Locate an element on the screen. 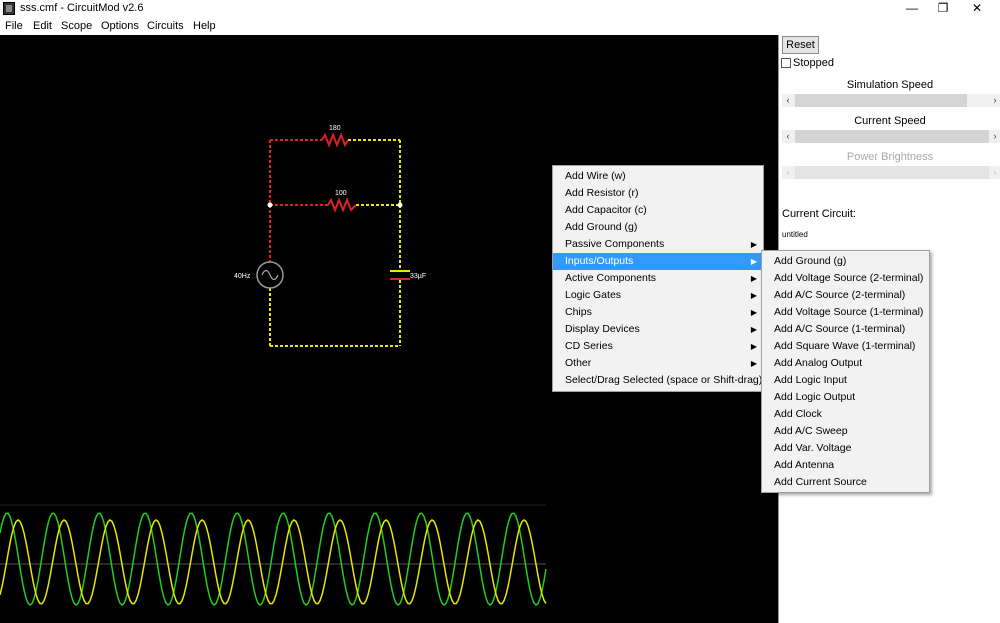 The height and width of the screenshot is (623, 1000). menu-item-logic-gates: Logic Gates ▶ is located at coordinates (658, 295).